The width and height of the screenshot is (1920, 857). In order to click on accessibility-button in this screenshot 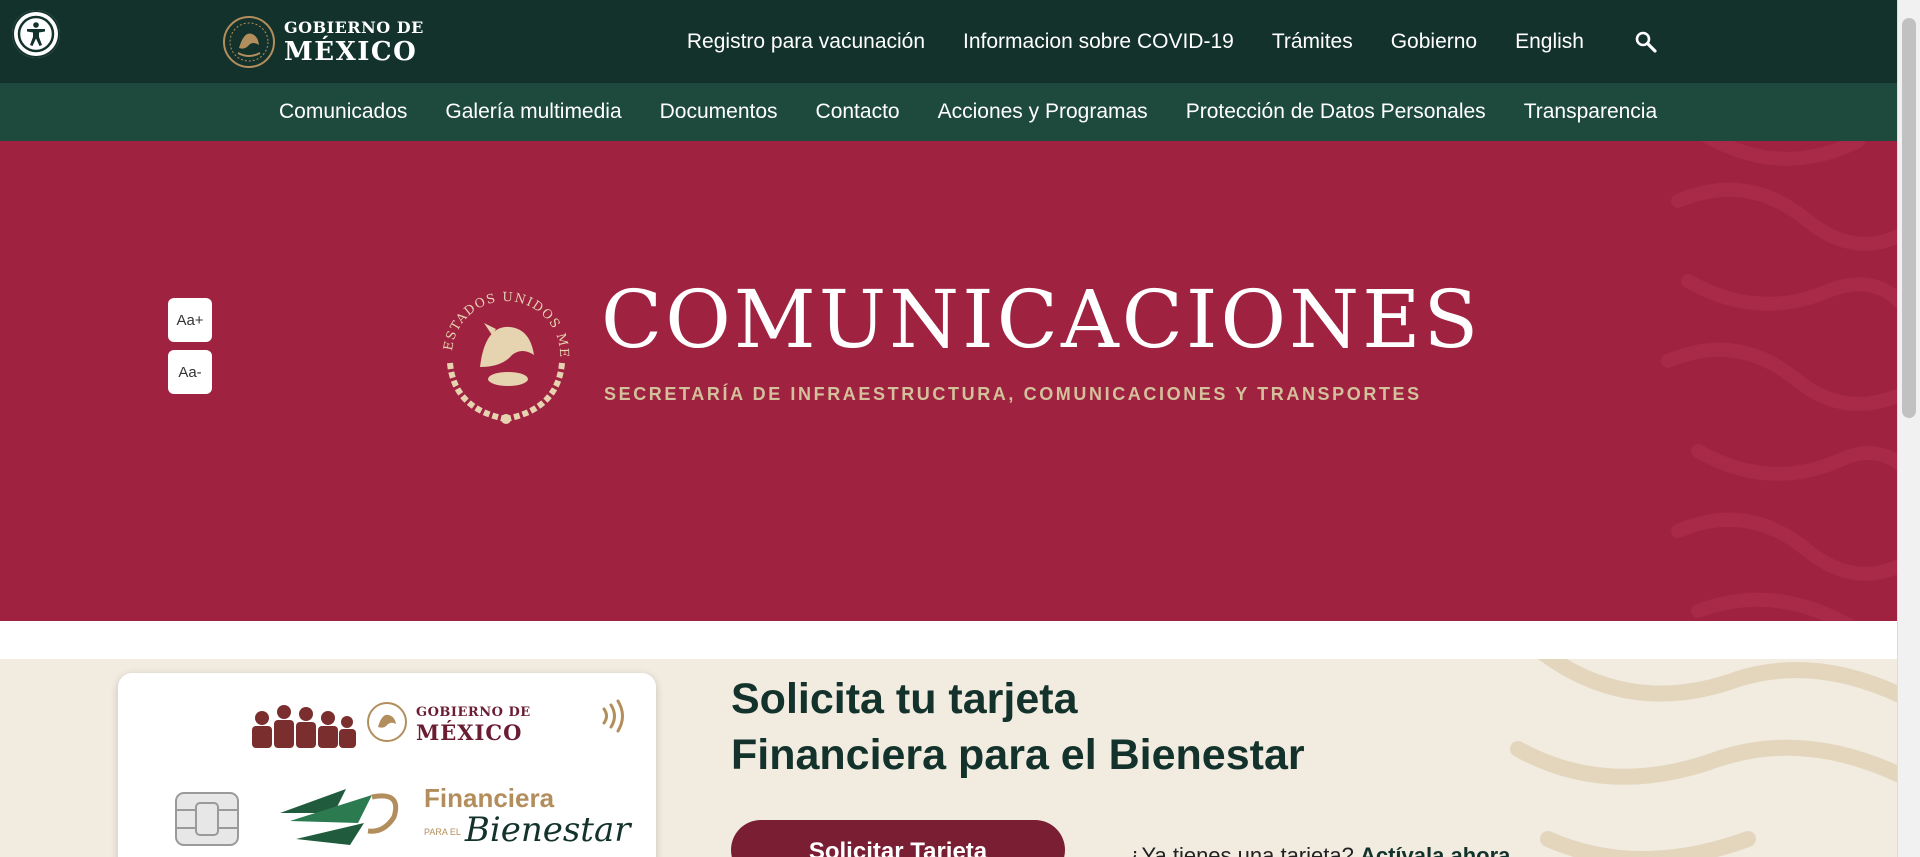, I will do `click(36, 34)`.